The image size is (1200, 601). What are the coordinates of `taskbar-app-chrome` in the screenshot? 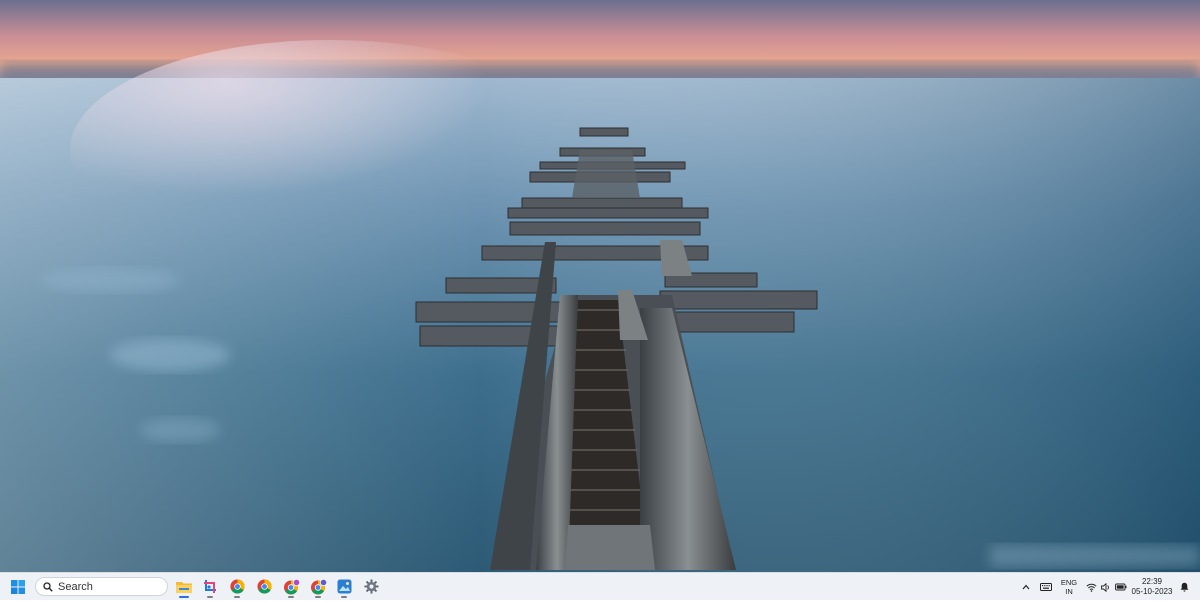 It's located at (237, 586).